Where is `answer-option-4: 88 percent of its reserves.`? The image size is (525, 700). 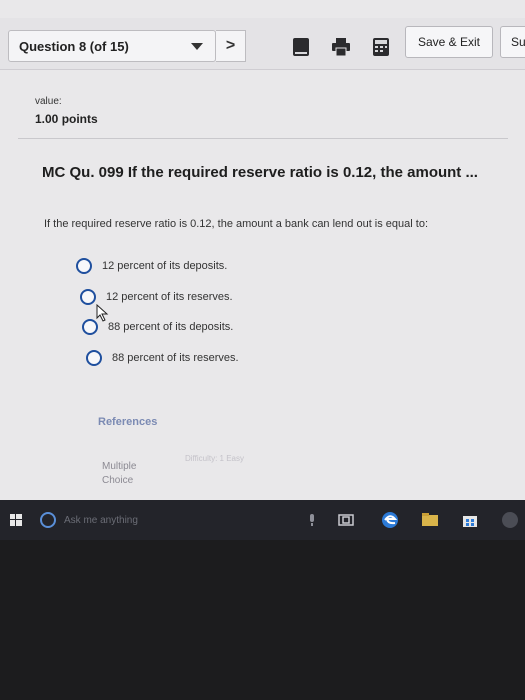 answer-option-4: 88 percent of its reserves. is located at coordinates (162, 358).